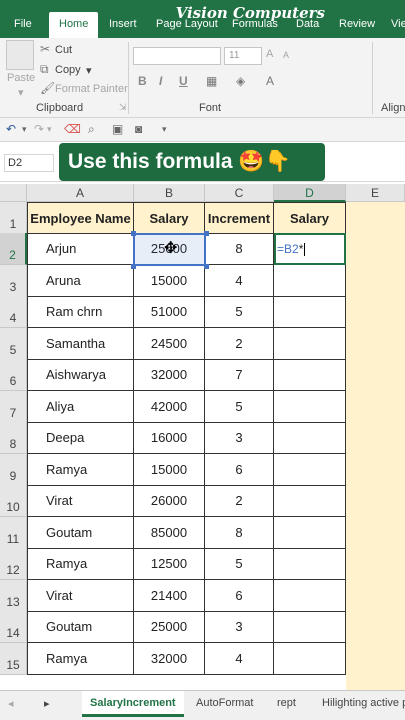 The width and height of the screenshot is (405, 720). I want to click on shrink-font-icon: A, so click(286, 55).